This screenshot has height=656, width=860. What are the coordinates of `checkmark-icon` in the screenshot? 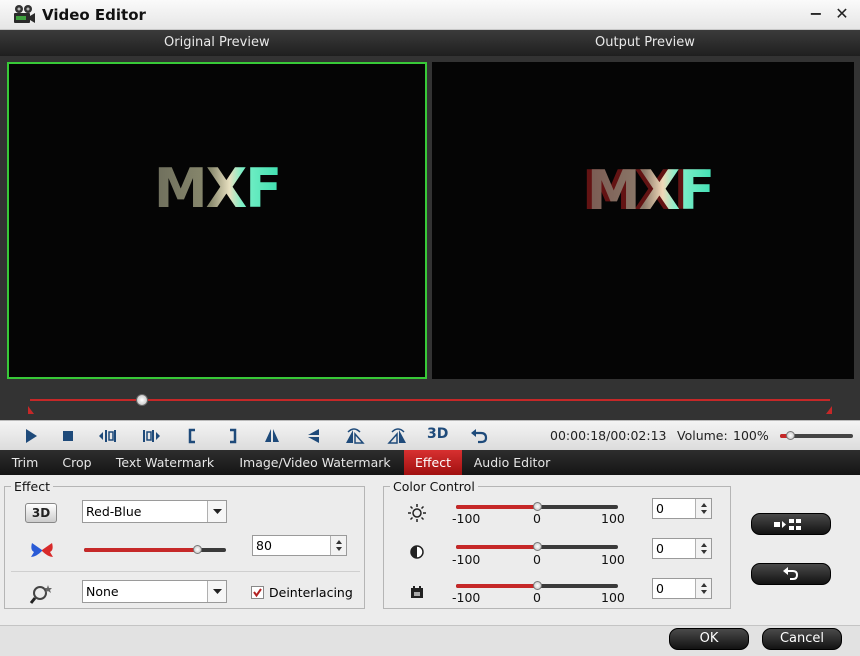 It's located at (257, 593).